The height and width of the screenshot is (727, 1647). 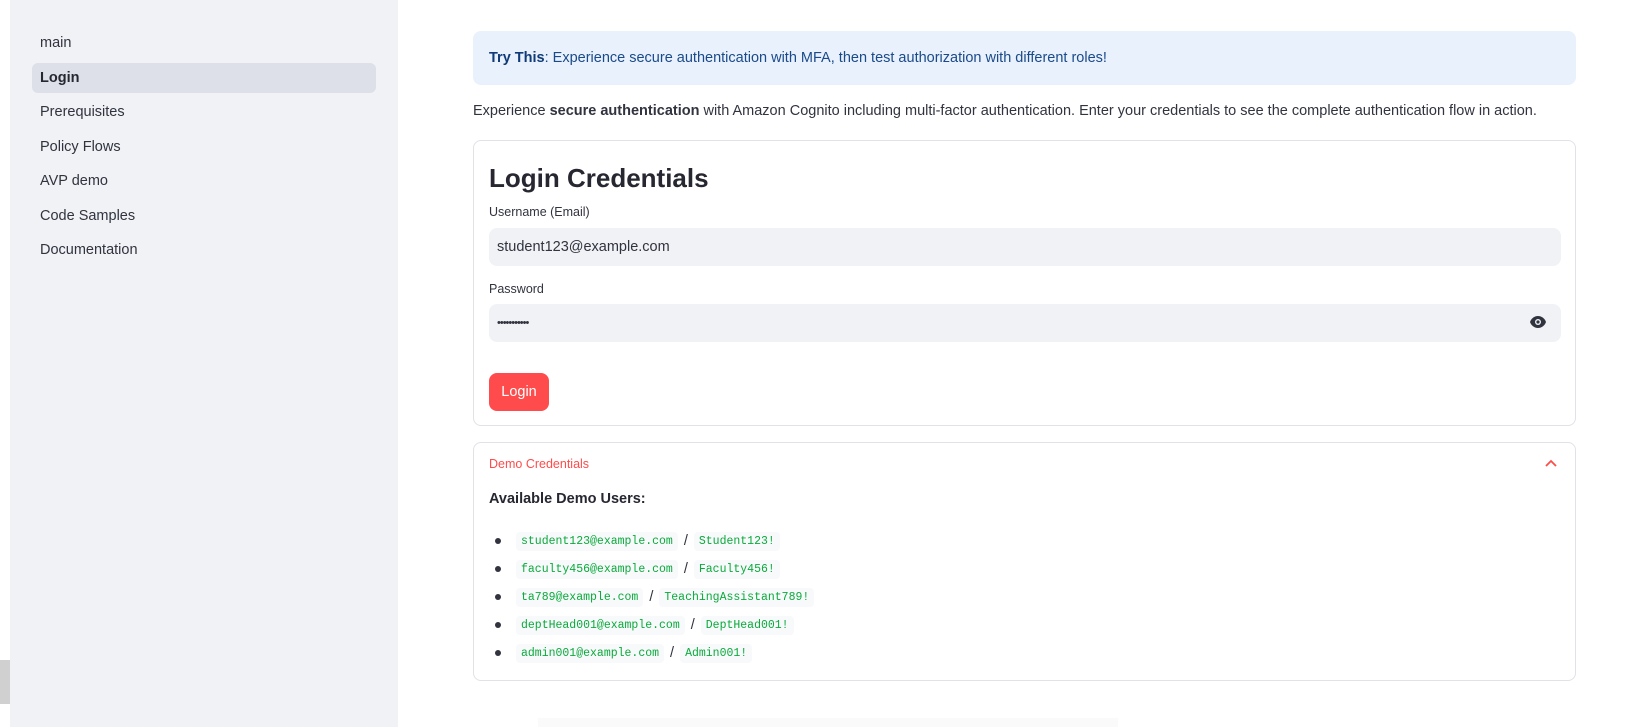 What do you see at coordinates (597, 541) in the screenshot?
I see `demo-email: student123@example.com` at bounding box center [597, 541].